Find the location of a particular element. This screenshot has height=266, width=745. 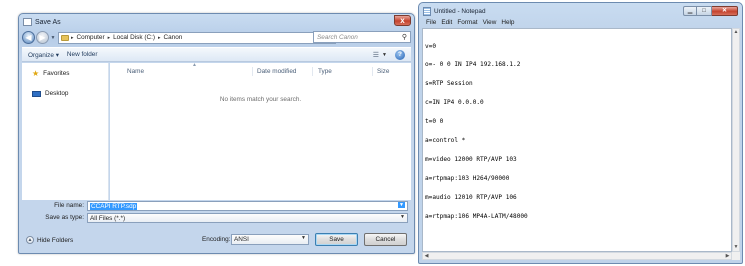

organize-button: Organize ▾ is located at coordinates (43, 55).